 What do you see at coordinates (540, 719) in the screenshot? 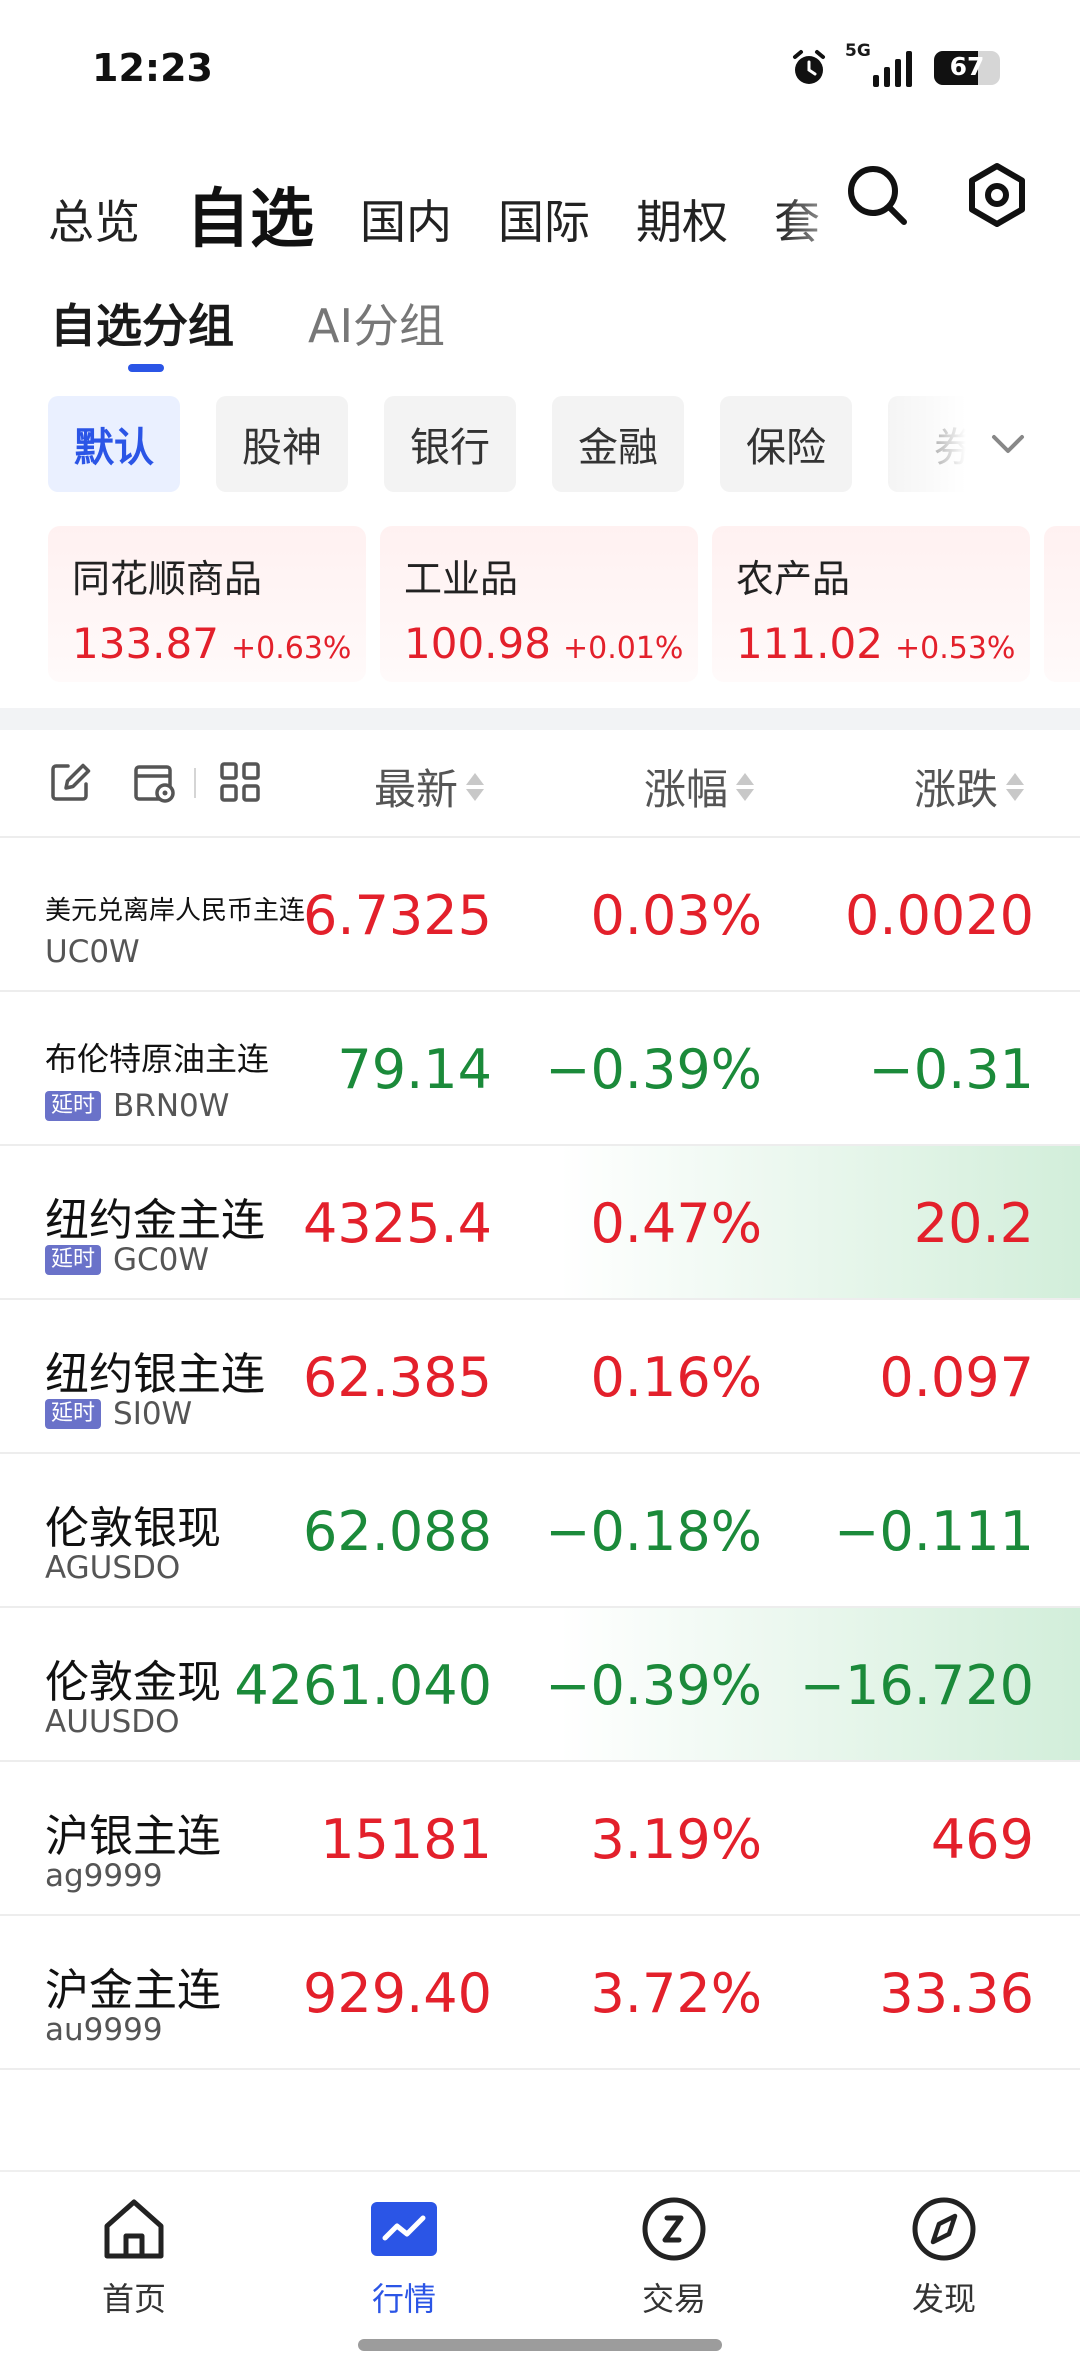
I see `section-divider` at bounding box center [540, 719].